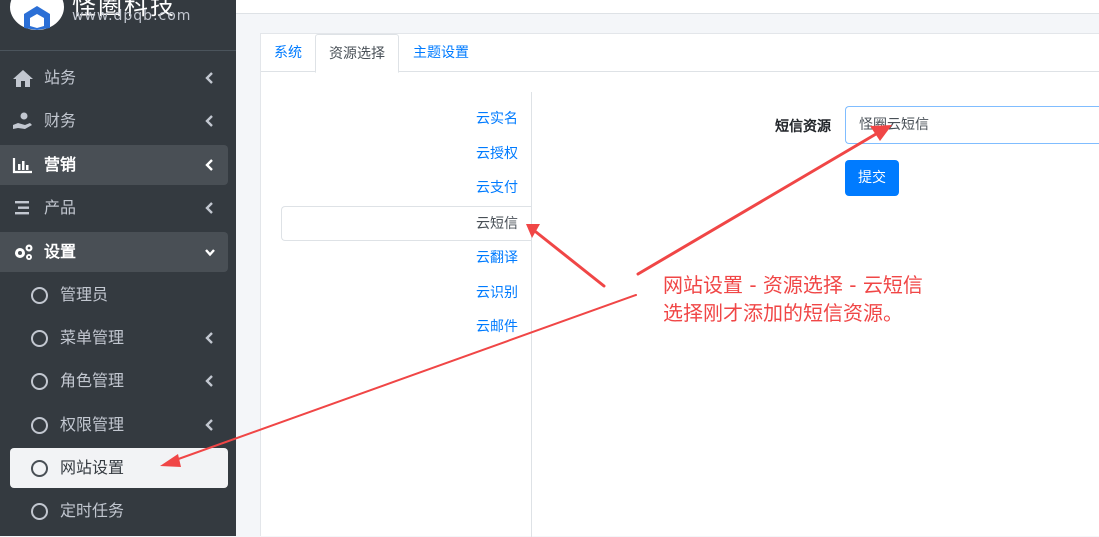 This screenshot has width=1099, height=537. Describe the element at coordinates (118, 78) in the screenshot. I see `sidebar-item-zhanwu: 站务` at that location.